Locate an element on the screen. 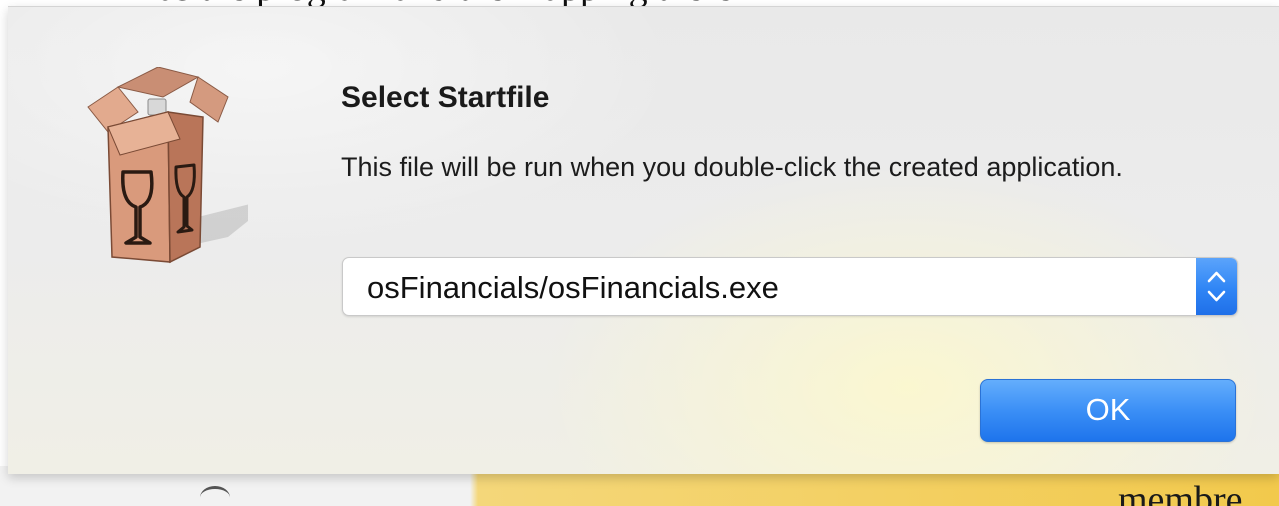 Image resolution: width=1279 pixels, height=506 pixels. up-down-chevron-icon is located at coordinates (1216, 286).